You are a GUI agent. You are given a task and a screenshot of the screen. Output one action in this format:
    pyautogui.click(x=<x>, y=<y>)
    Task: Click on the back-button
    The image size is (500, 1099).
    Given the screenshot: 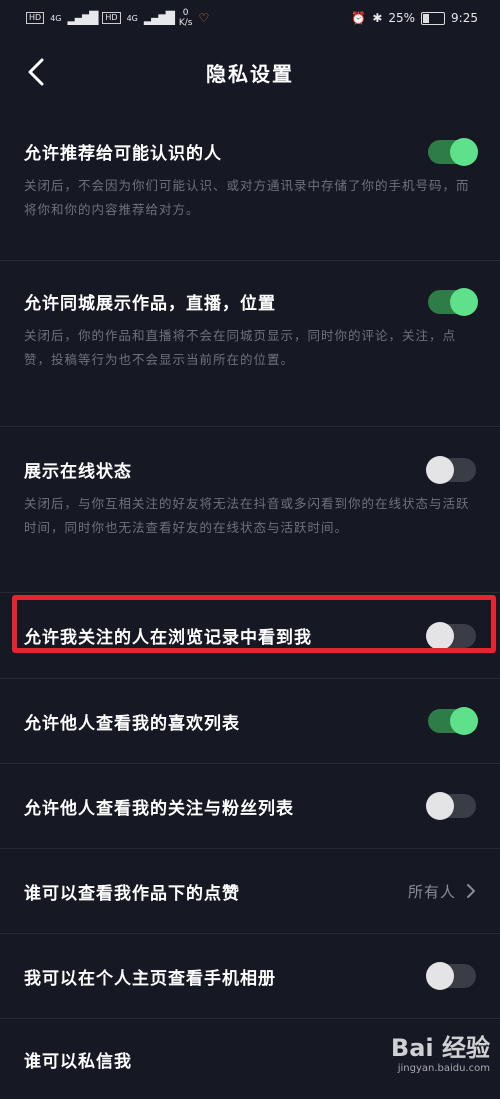 What is the action you would take?
    pyautogui.click(x=36, y=72)
    